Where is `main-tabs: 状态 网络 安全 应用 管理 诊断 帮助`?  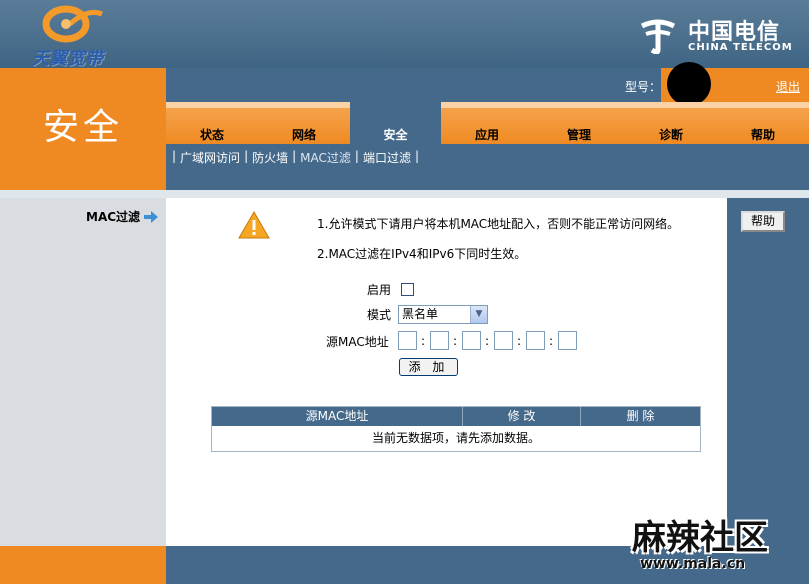 main-tabs: 状态 网络 安全 应用 管理 诊断 帮助 is located at coordinates (487, 123).